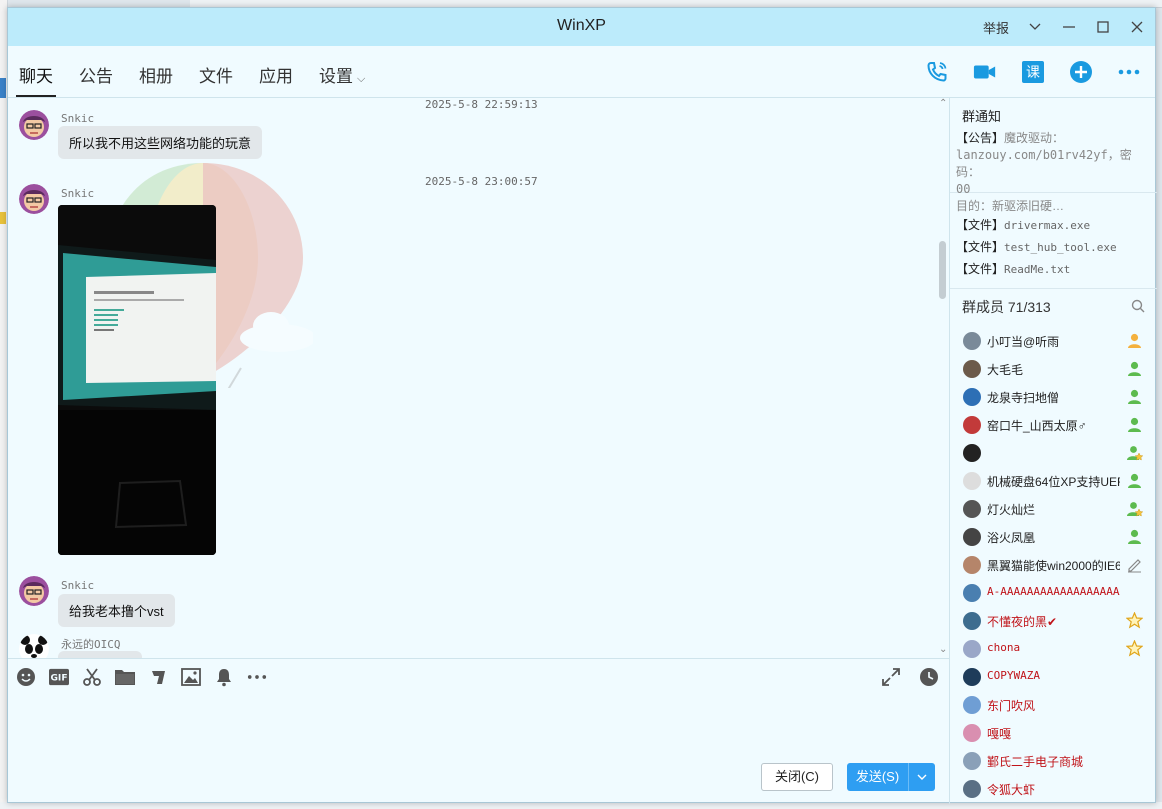 Image resolution: width=1162 pixels, height=809 pixels. Describe the element at coordinates (116, 610) in the screenshot. I see `message-bubble: 给我老本撸个vst` at that location.